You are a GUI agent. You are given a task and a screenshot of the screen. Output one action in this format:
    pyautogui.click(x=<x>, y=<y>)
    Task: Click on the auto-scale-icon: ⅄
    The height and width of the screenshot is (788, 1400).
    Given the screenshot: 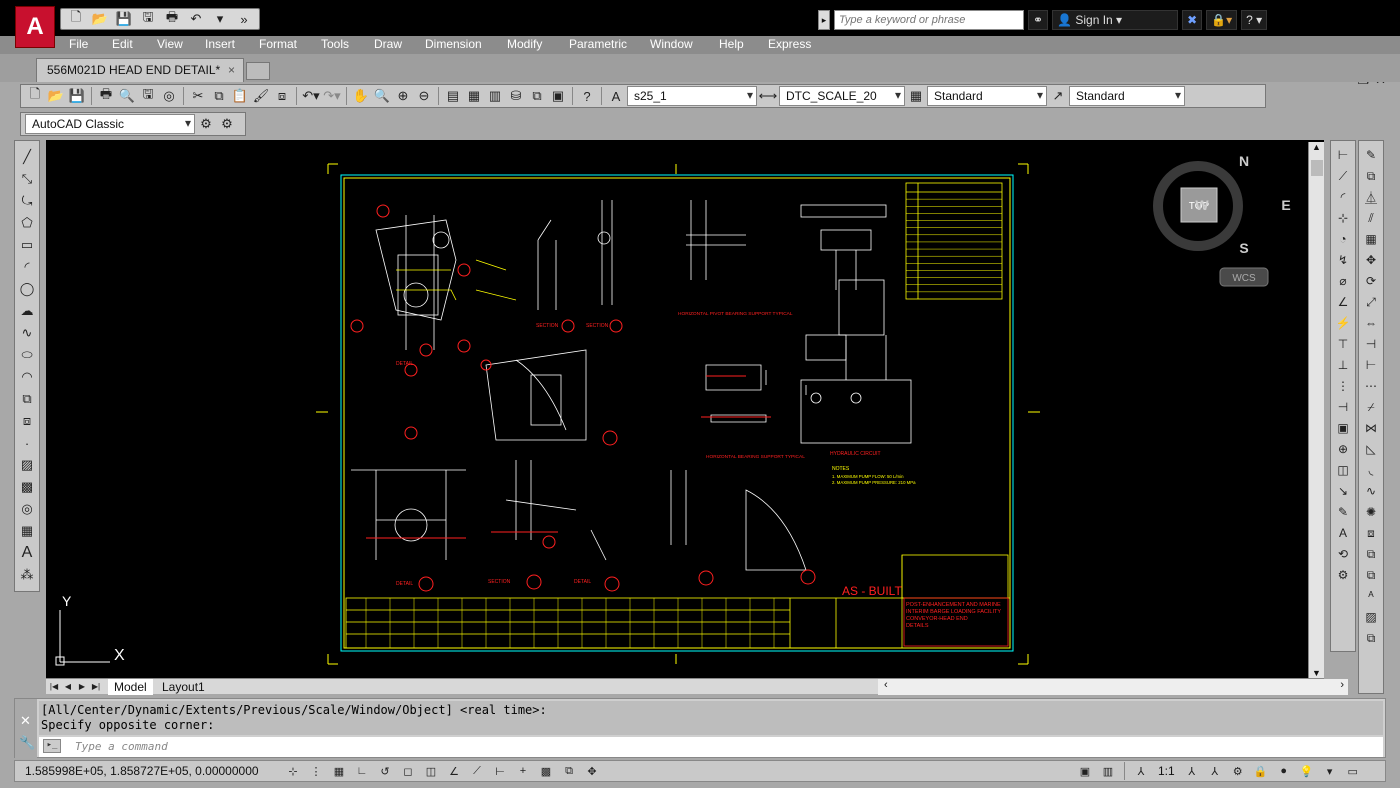 What is the action you would take?
    pyautogui.click(x=1215, y=771)
    